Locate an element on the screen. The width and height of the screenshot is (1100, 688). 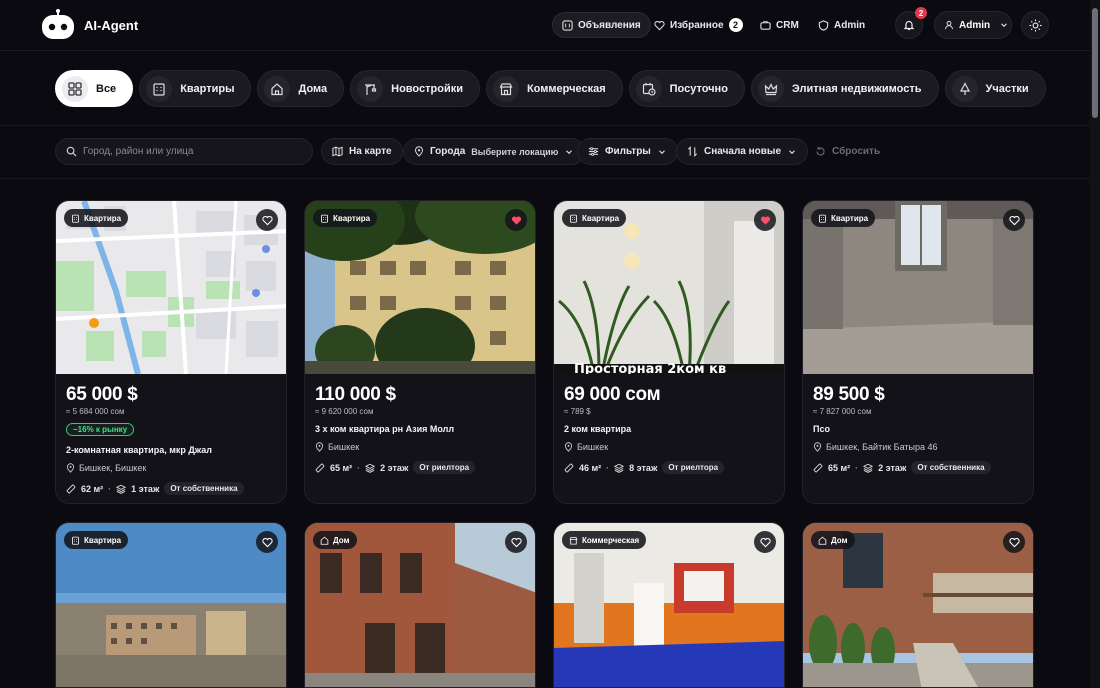
property-type-badge: Дом is located at coordinates (833, 540).